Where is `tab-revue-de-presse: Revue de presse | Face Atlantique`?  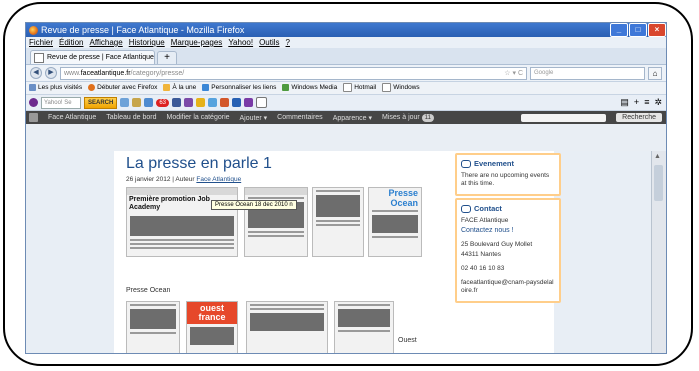 tab-revue-de-presse: Revue de presse | Face Atlantique is located at coordinates (92, 57).